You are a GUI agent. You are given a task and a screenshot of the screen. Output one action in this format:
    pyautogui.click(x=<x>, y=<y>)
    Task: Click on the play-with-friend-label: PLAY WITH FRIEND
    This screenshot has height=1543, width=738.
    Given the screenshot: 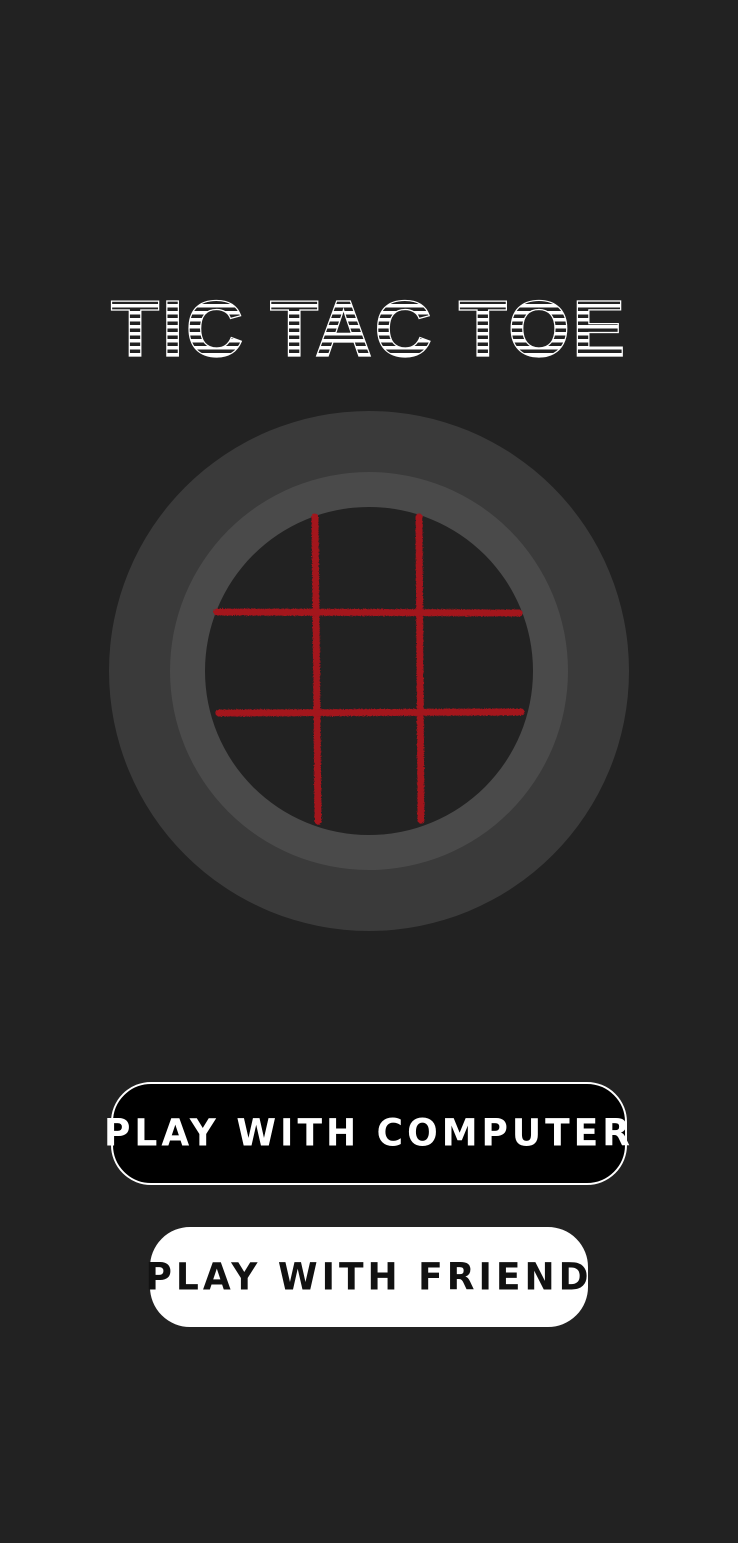 What is the action you would take?
    pyautogui.click(x=369, y=1277)
    